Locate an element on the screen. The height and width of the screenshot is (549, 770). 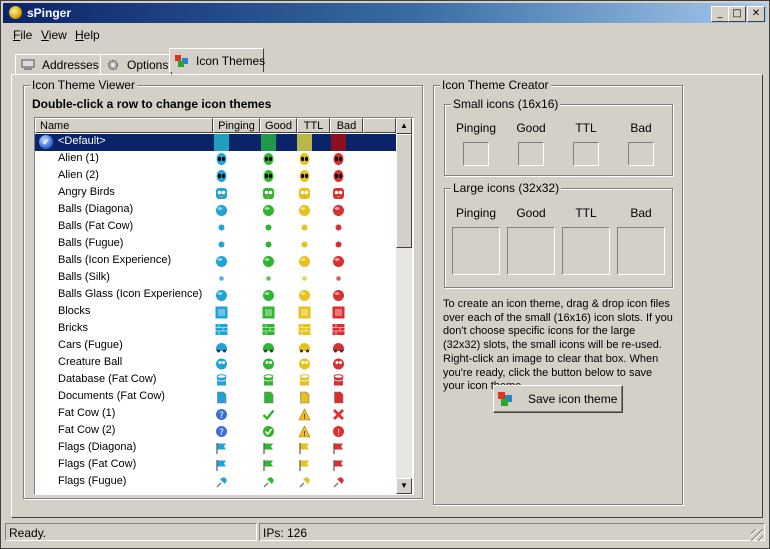
column-header-pinging: Pinging is located at coordinates (236, 125).